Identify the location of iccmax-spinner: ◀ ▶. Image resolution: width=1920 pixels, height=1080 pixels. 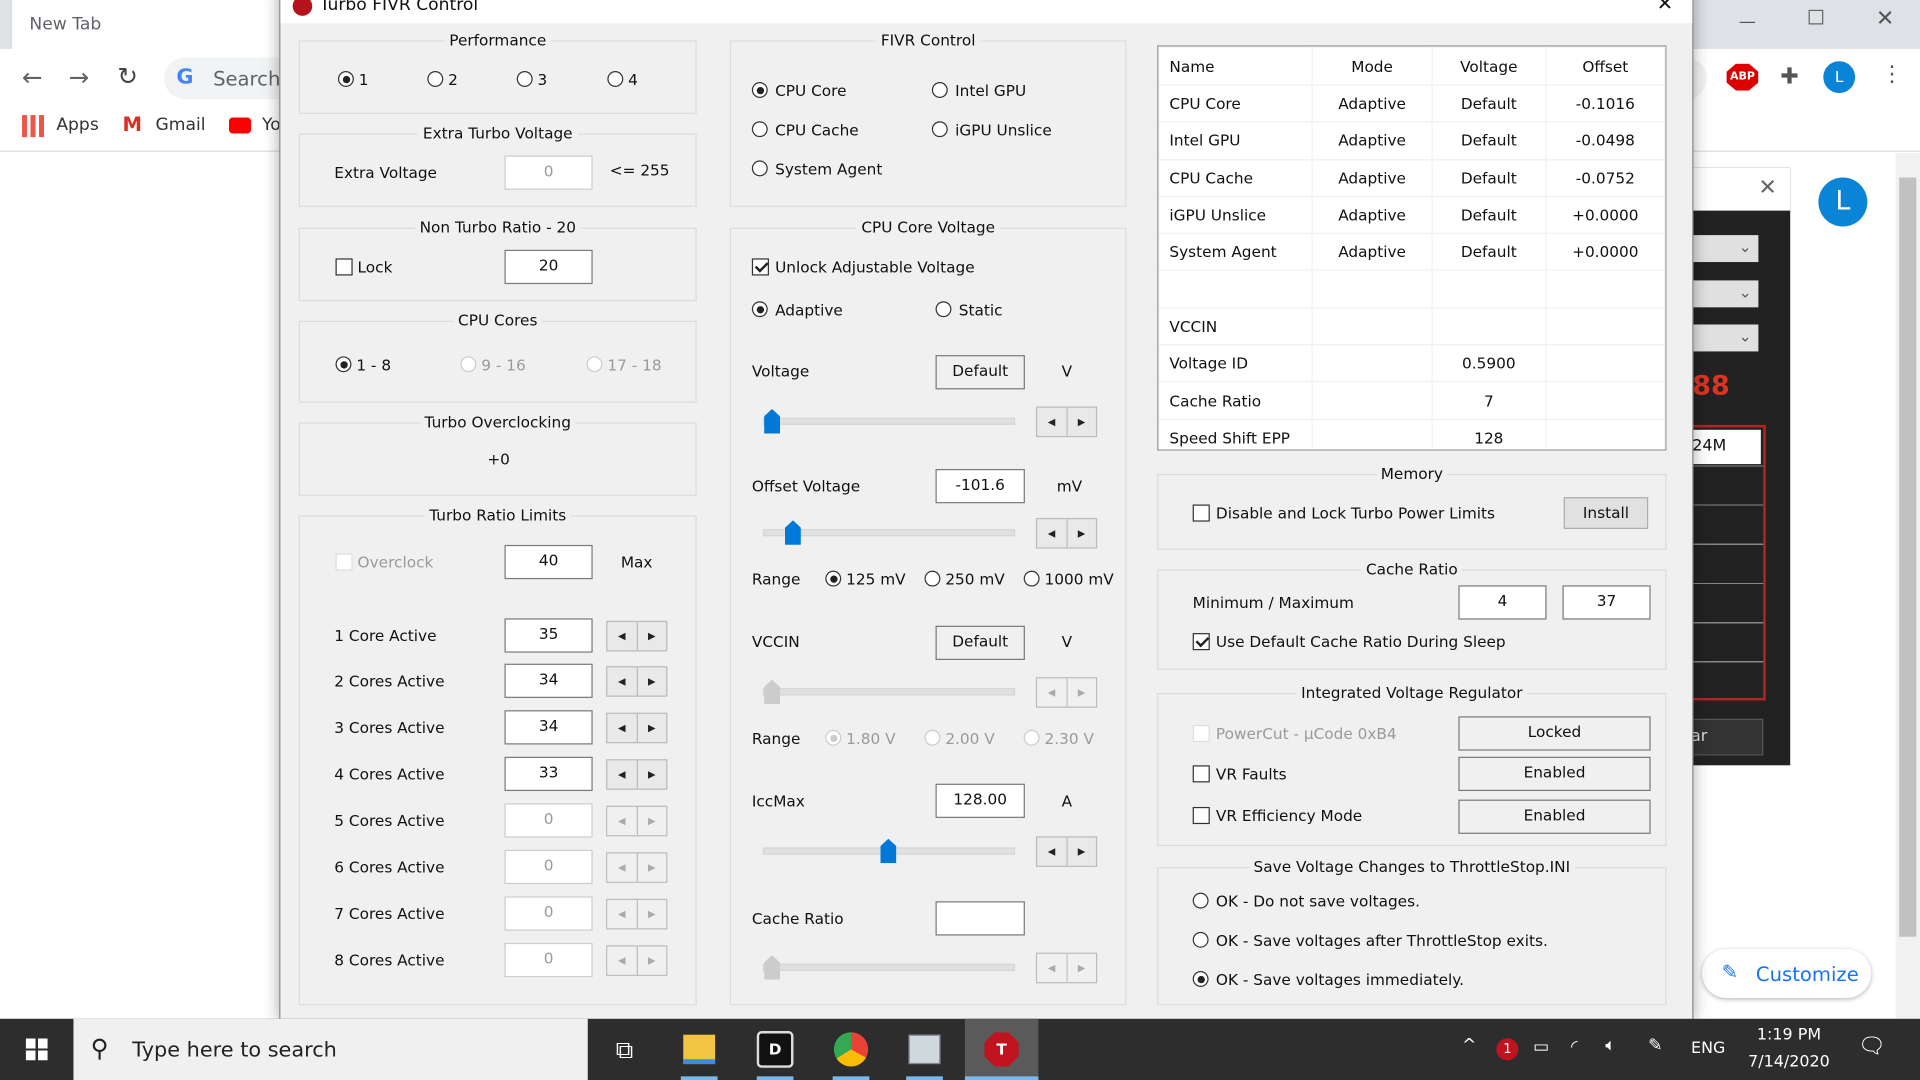
(1066, 851).